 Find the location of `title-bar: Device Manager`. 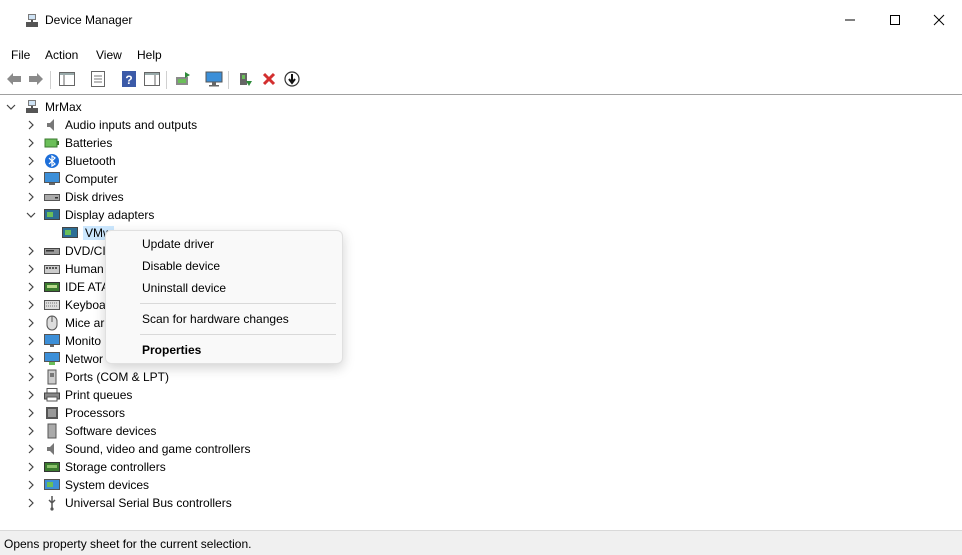

title-bar: Device Manager is located at coordinates (481, 21).